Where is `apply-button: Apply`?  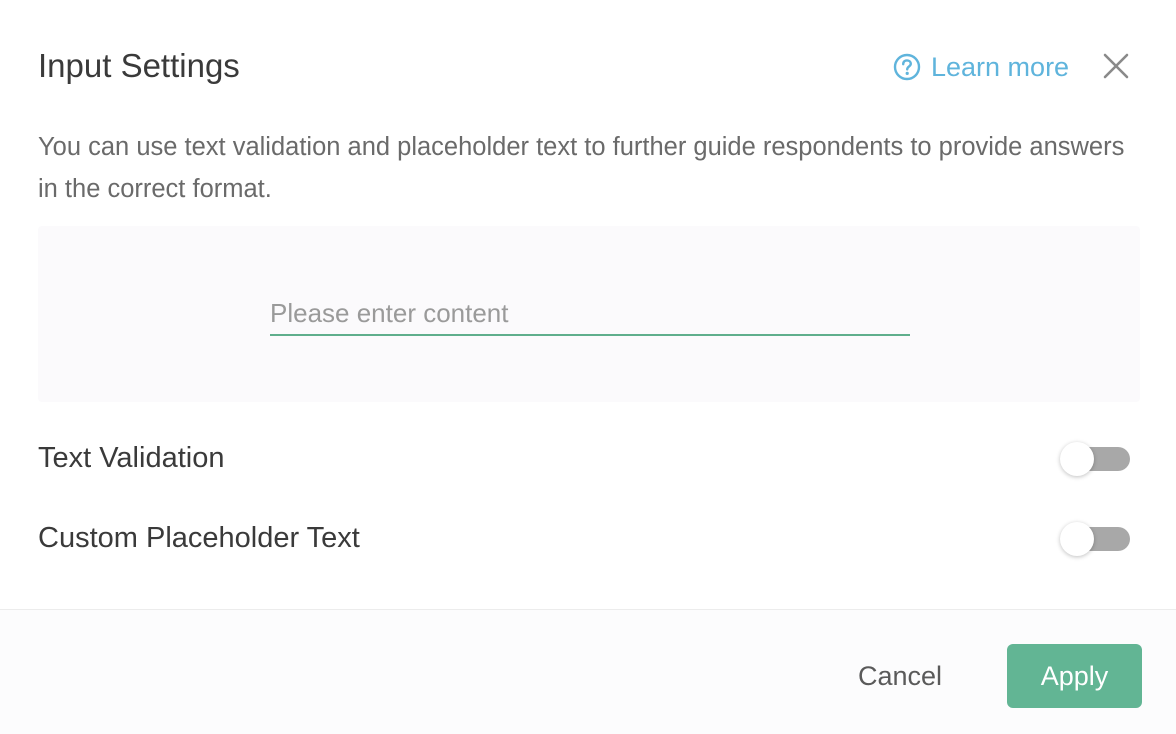 apply-button: Apply is located at coordinates (1074, 676).